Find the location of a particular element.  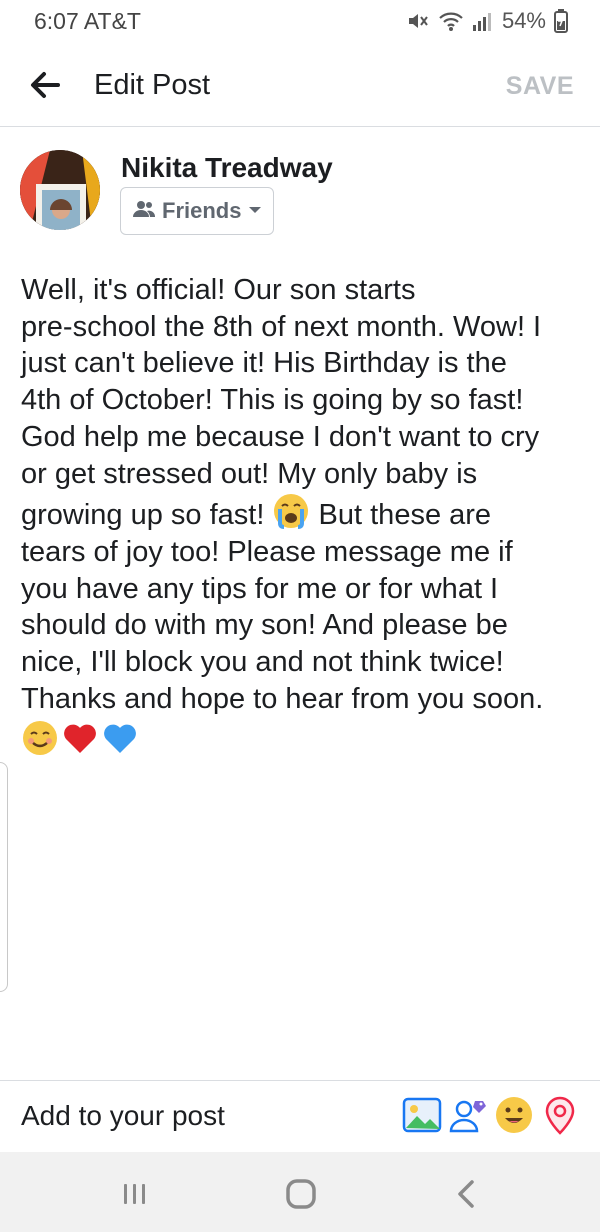

post-line-segment: But these are is located at coordinates (401, 515).